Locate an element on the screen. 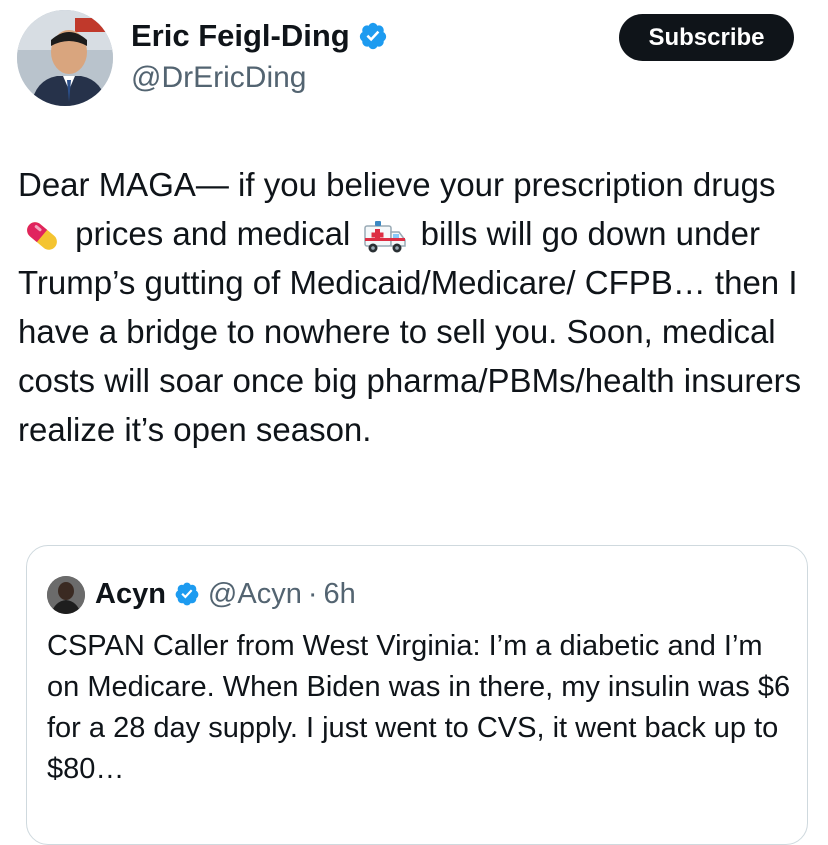 This screenshot has height=845, width=828. tweet-text-part-2: prices and medical is located at coordinates (213, 233).